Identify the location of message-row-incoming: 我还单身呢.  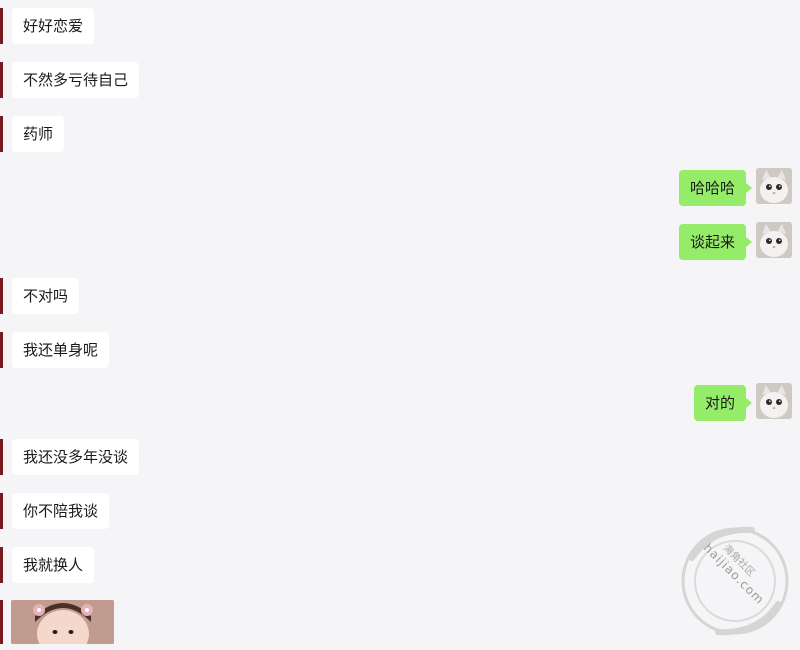
(400, 350).